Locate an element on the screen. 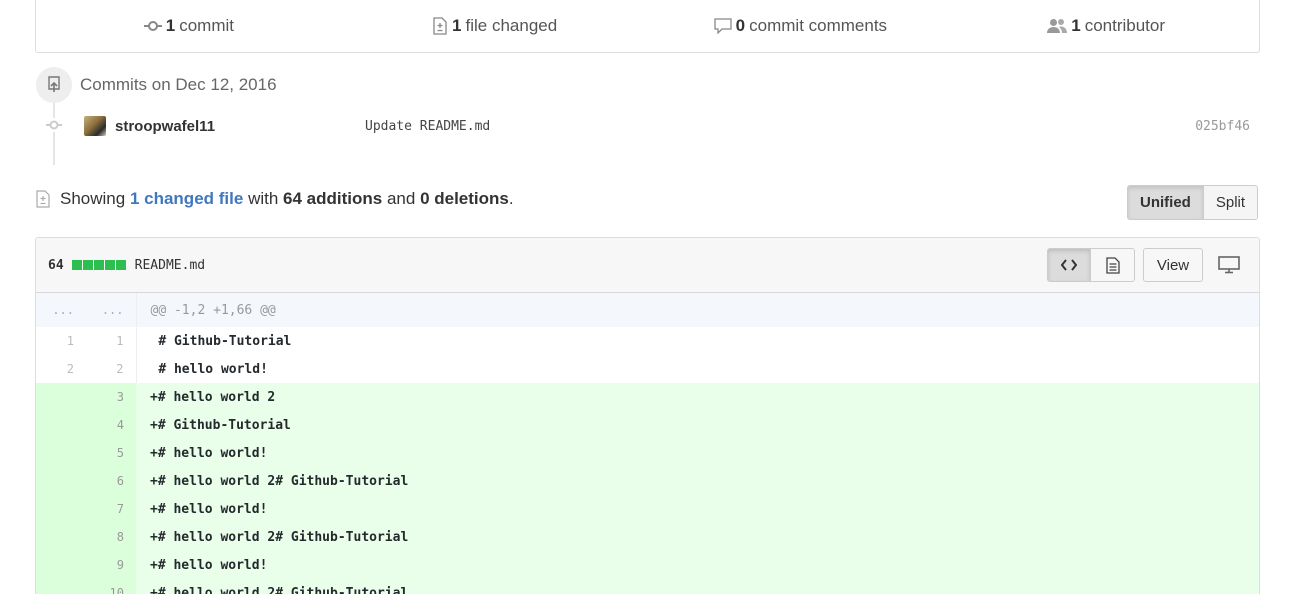 This screenshot has width=1301, height=594. code-line: +# hello world 2 is located at coordinates (697, 397).